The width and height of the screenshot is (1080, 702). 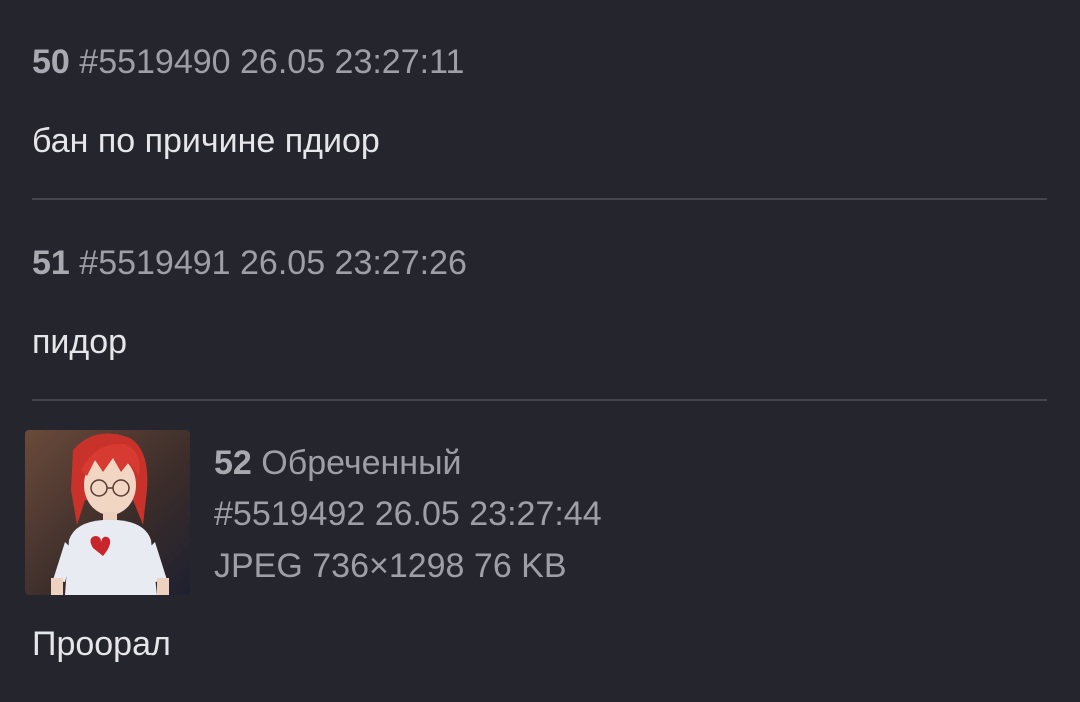 What do you see at coordinates (361, 463) in the screenshot?
I see `poster-name: Обреченный` at bounding box center [361, 463].